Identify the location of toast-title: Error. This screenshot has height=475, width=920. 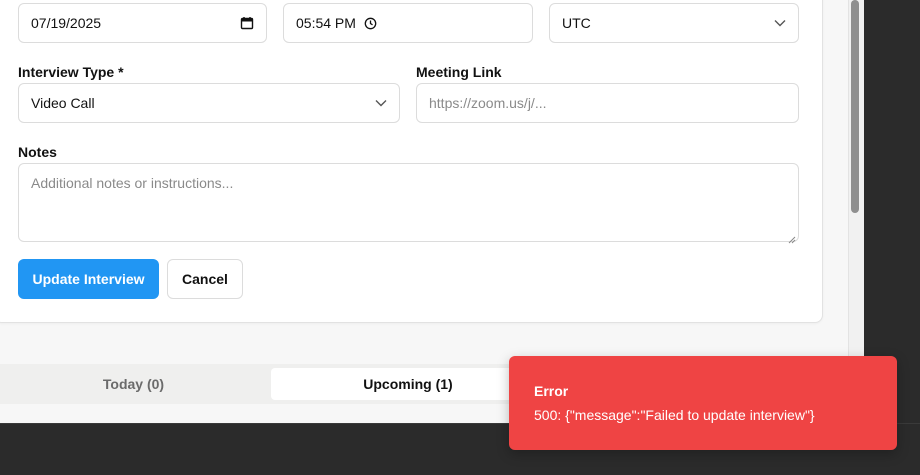
(551, 391).